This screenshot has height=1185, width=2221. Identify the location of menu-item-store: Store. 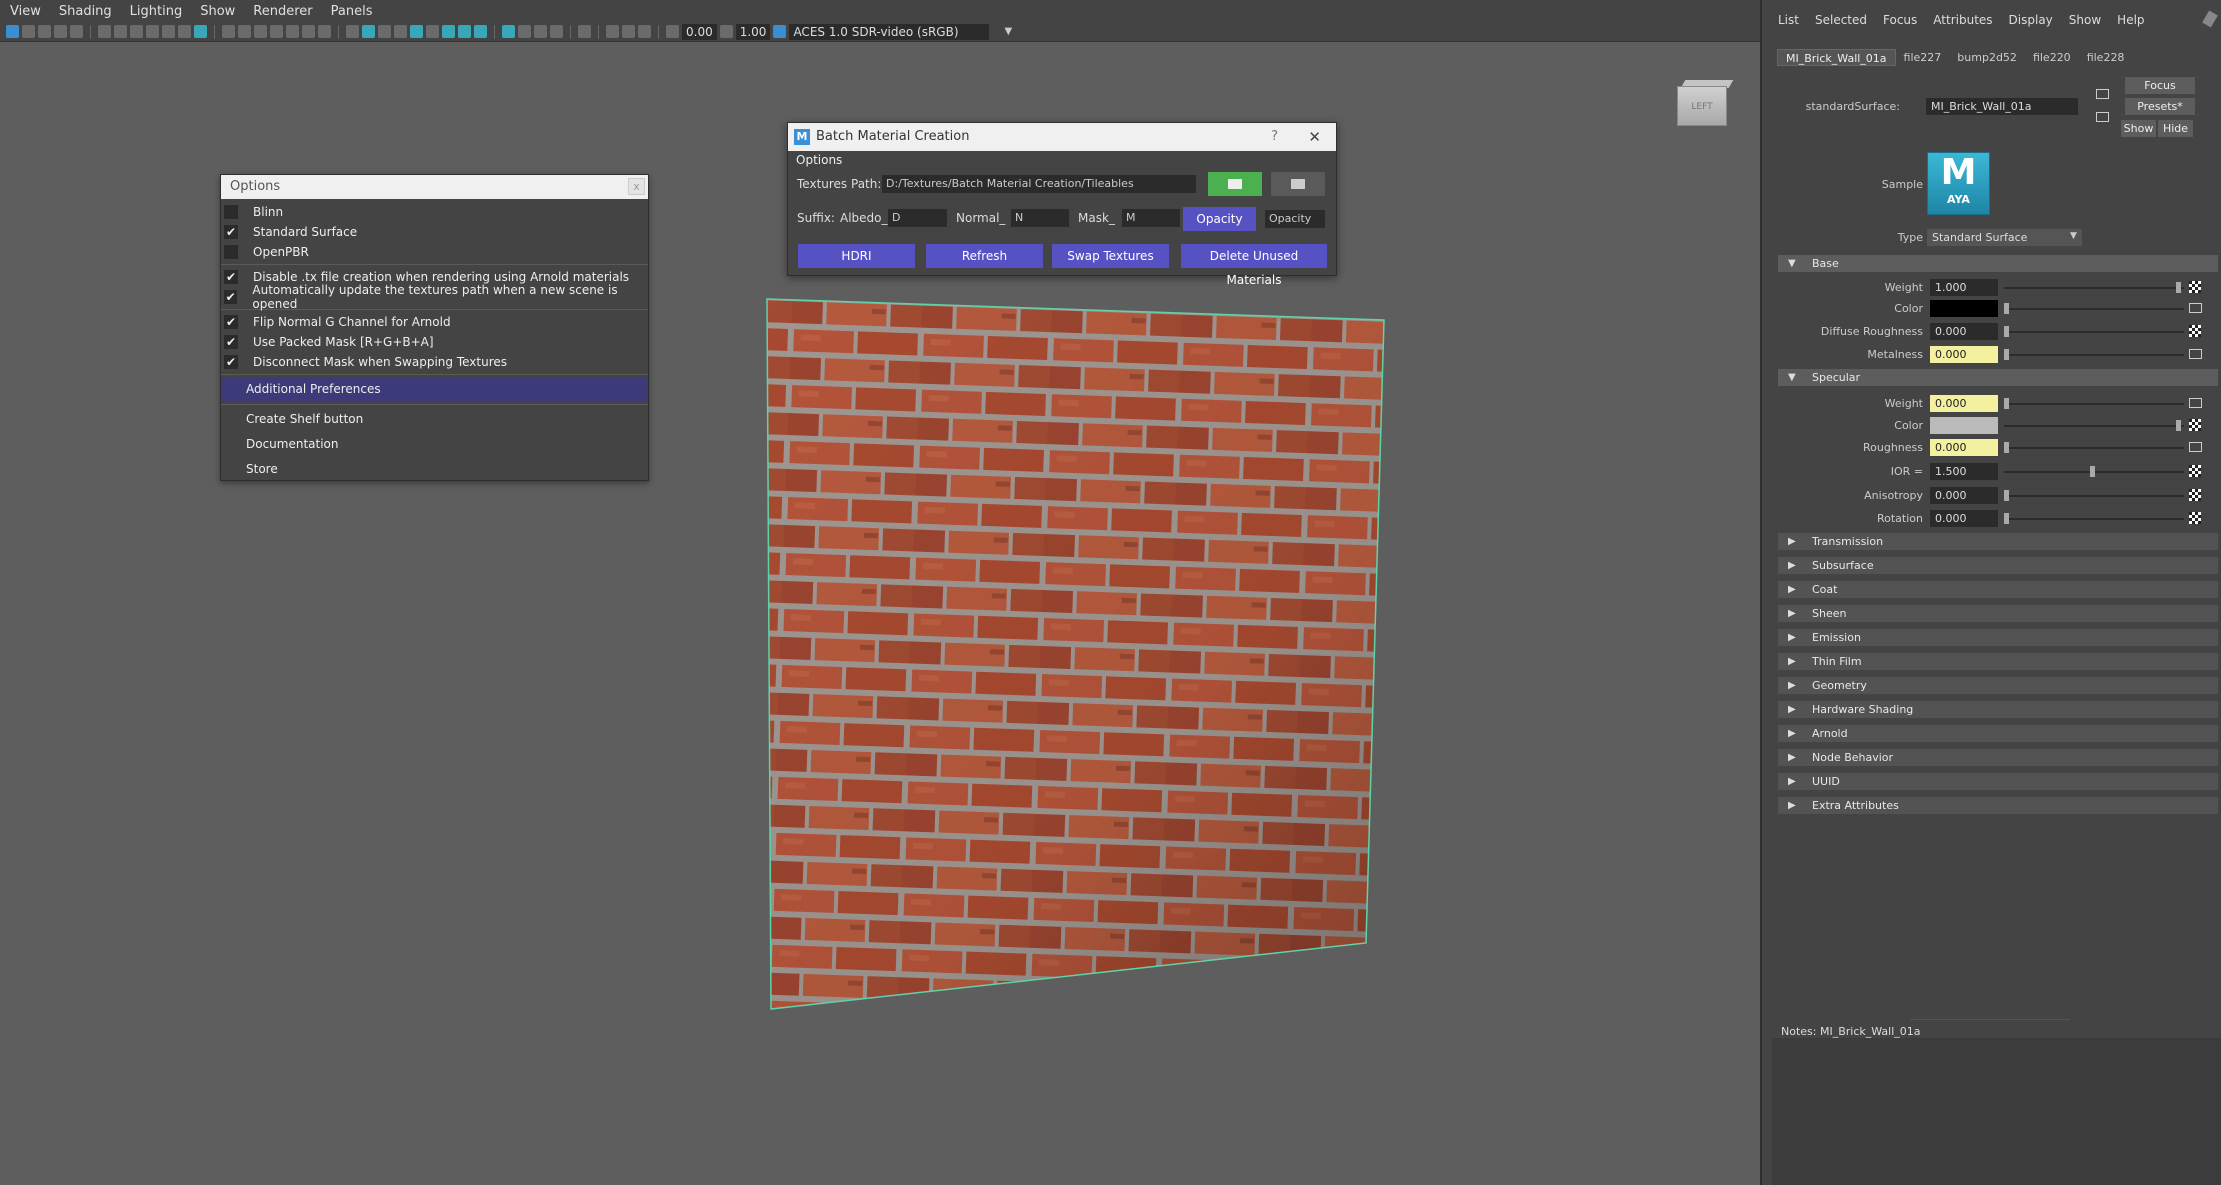
(434, 469).